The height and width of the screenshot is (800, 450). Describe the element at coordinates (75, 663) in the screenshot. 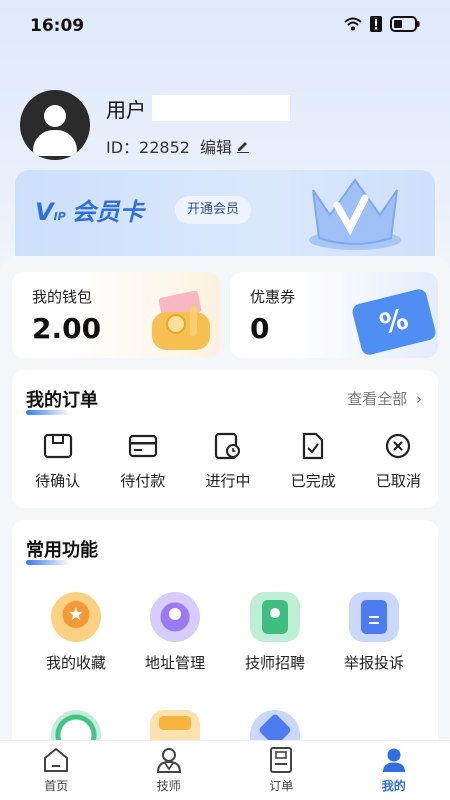

I see `func-label: 我的收藏` at that location.